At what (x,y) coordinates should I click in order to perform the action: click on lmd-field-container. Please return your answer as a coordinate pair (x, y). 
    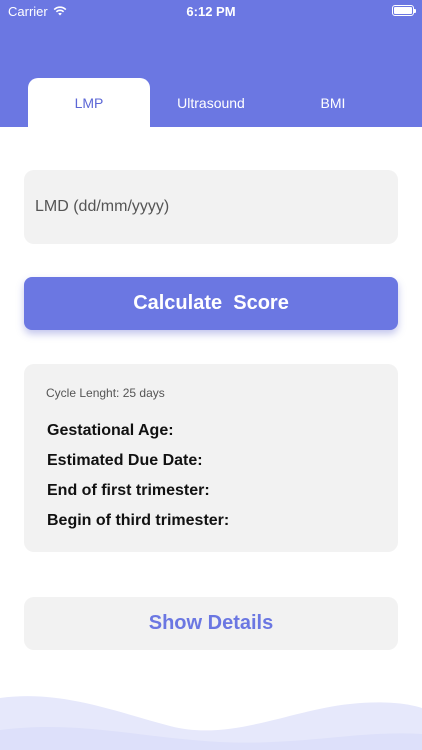
    Looking at the image, I should click on (211, 207).